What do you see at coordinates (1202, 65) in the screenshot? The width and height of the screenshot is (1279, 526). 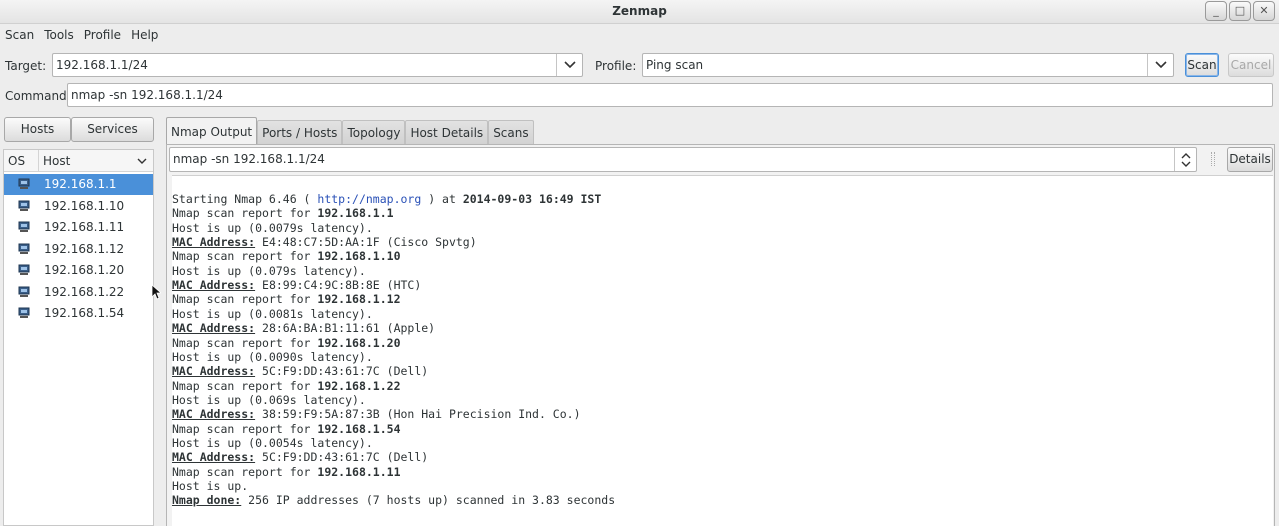 I see `scan-button: Scan` at bounding box center [1202, 65].